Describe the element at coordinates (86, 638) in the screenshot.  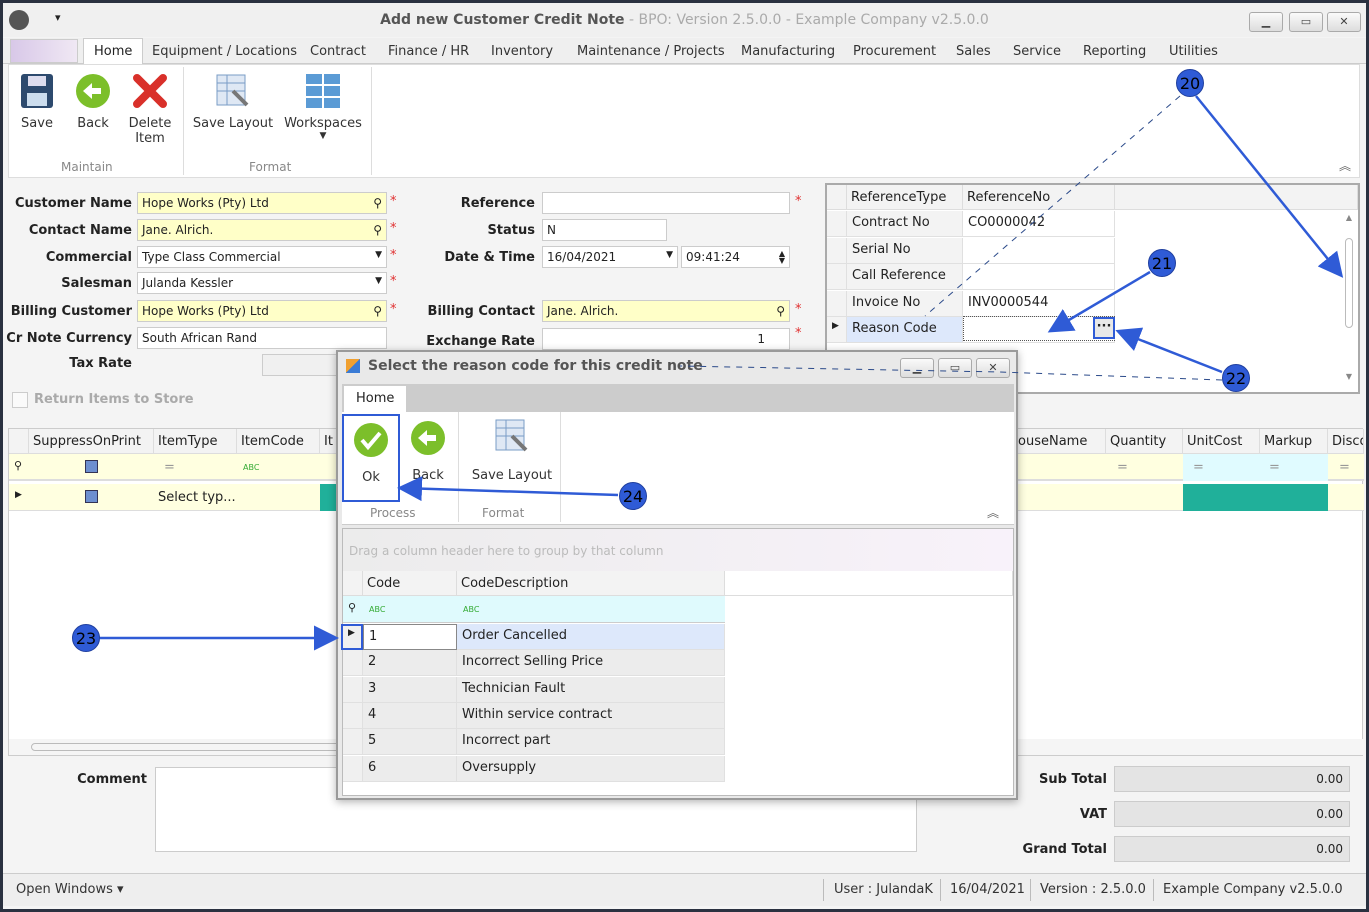
I see `annotation-badge-23: 23` at that location.